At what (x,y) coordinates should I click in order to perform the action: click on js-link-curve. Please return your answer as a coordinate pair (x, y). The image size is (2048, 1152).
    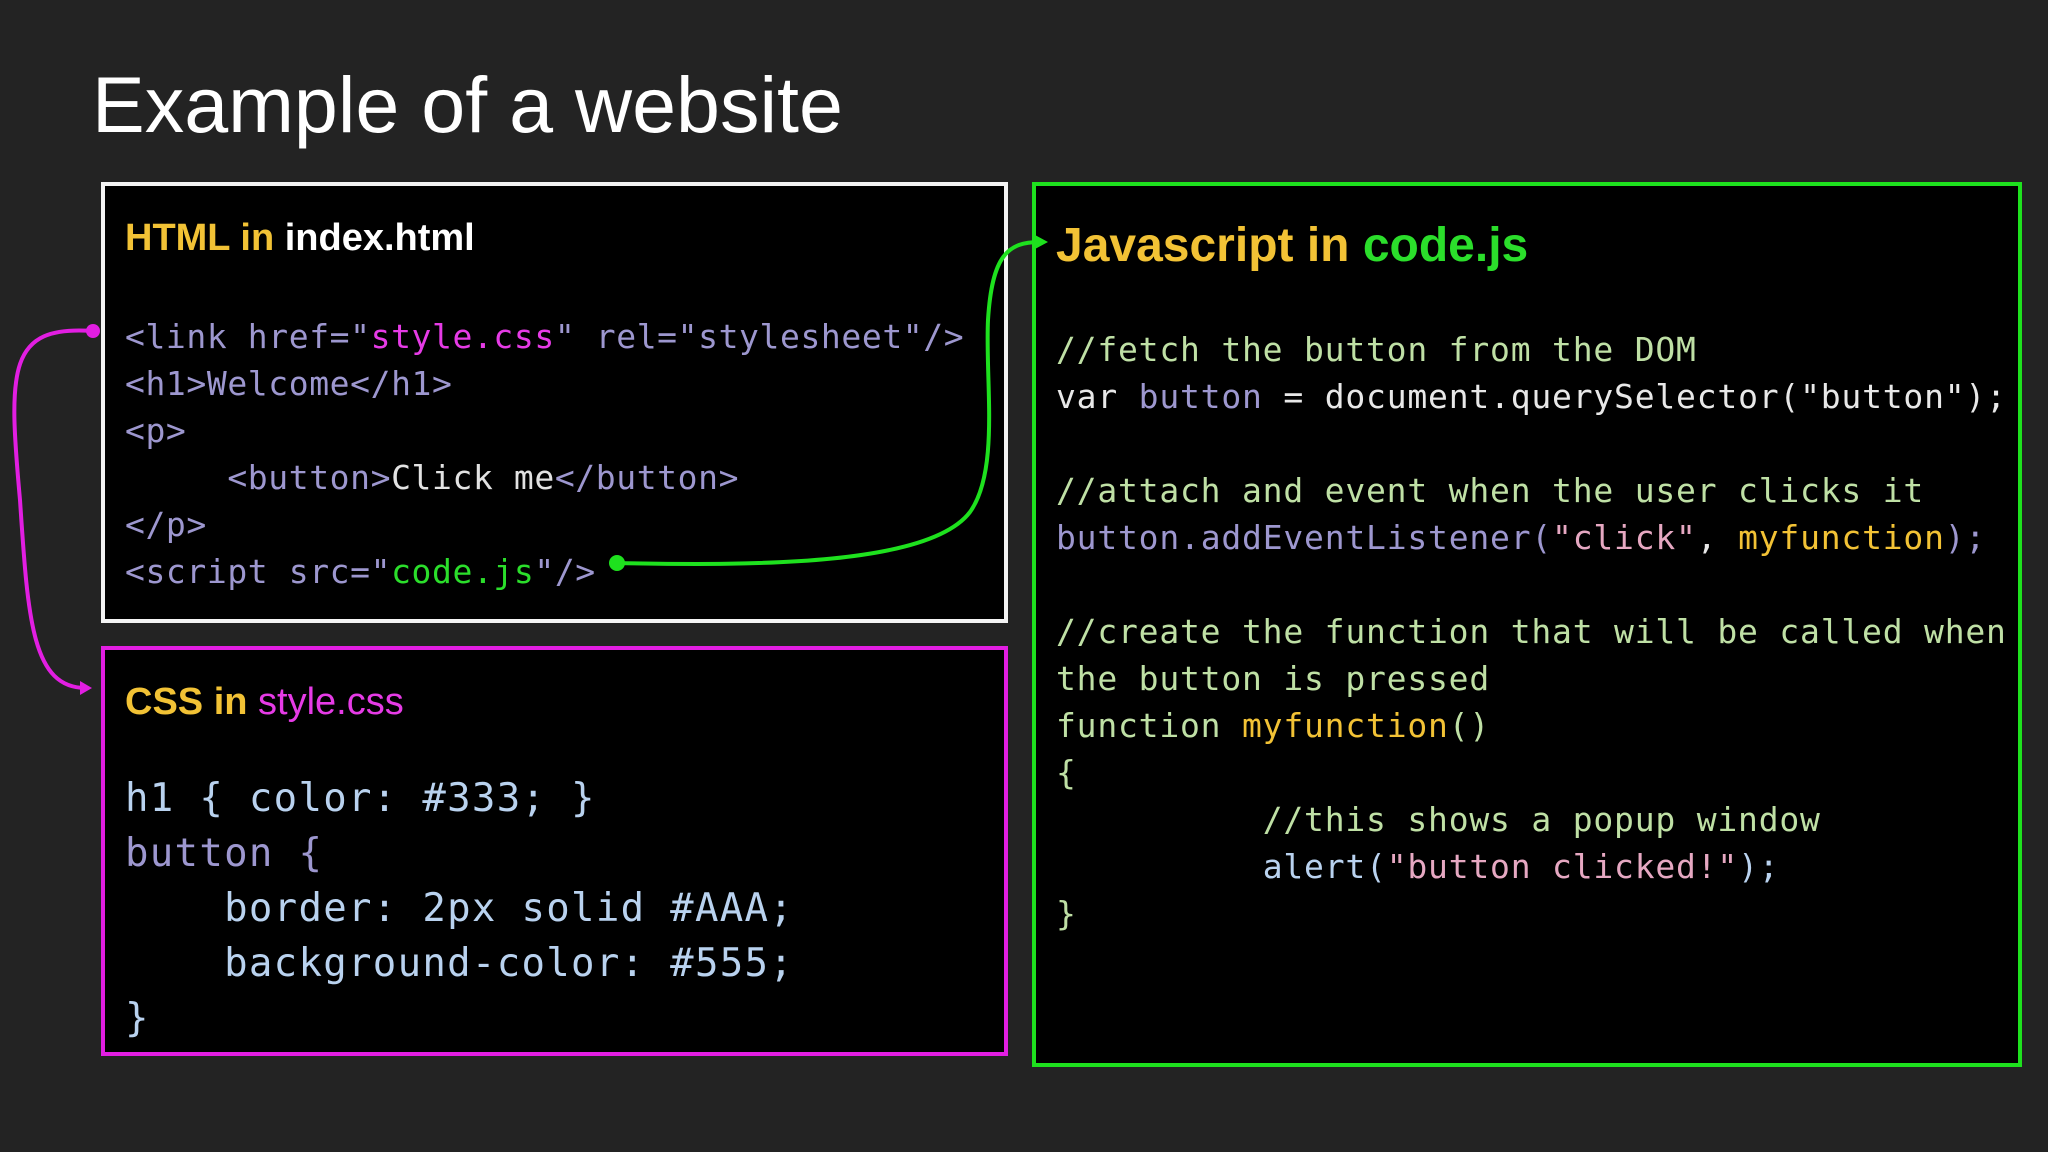
    Looking at the image, I should click on (828, 403).